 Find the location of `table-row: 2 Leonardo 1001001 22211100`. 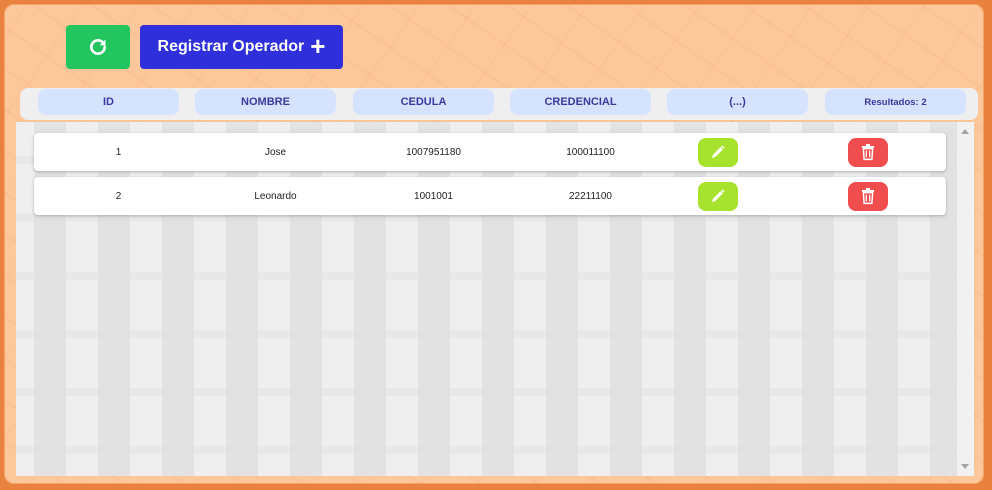

table-row: 2 Leonardo 1001001 22211100 is located at coordinates (490, 196).